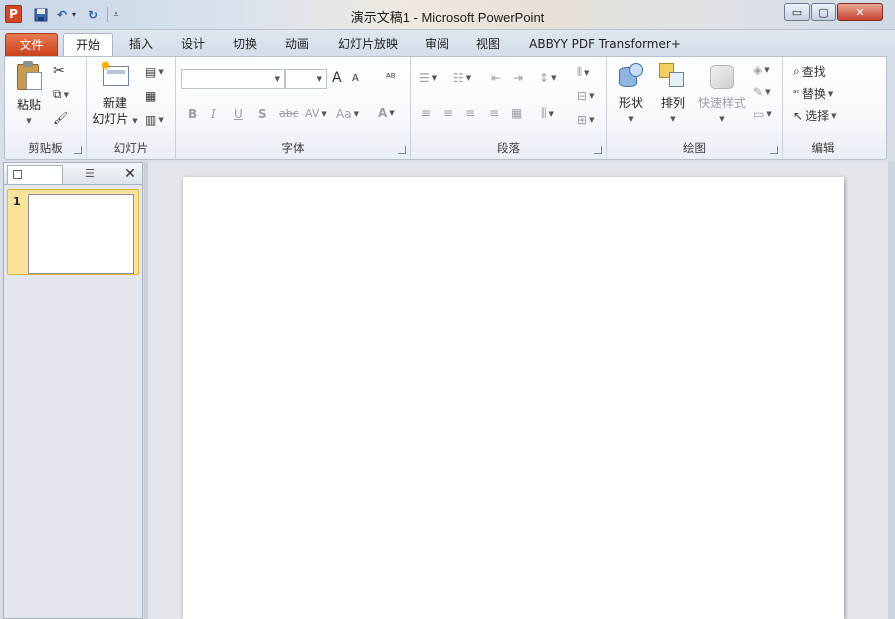 Image resolution: width=895 pixels, height=619 pixels. What do you see at coordinates (78, 150) in the screenshot?
I see `clipboard-launcher-icon` at bounding box center [78, 150].